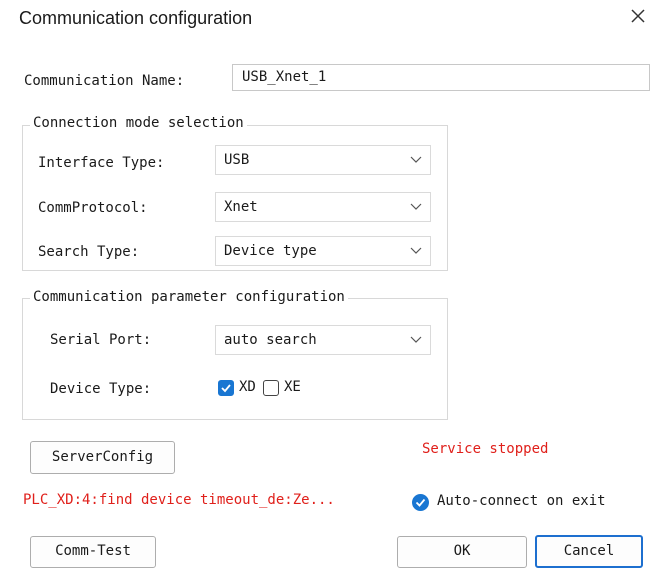 The height and width of the screenshot is (583, 656). I want to click on server-config-button: ServerConfig, so click(102, 457).